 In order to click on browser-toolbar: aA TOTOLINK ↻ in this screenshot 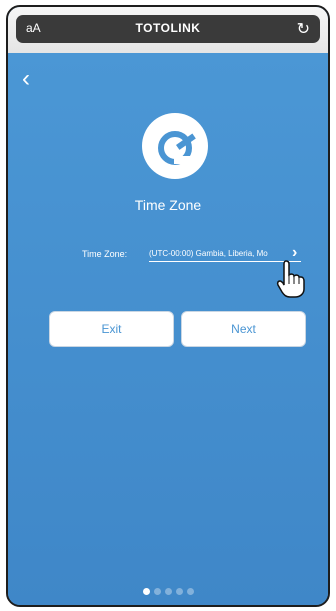, I will do `click(168, 30)`.